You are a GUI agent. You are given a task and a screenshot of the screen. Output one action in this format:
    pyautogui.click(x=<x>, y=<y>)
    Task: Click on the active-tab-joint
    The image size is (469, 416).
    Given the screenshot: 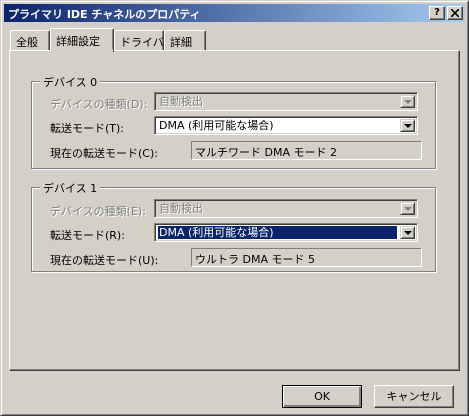 What is the action you would take?
    pyautogui.click(x=82, y=50)
    